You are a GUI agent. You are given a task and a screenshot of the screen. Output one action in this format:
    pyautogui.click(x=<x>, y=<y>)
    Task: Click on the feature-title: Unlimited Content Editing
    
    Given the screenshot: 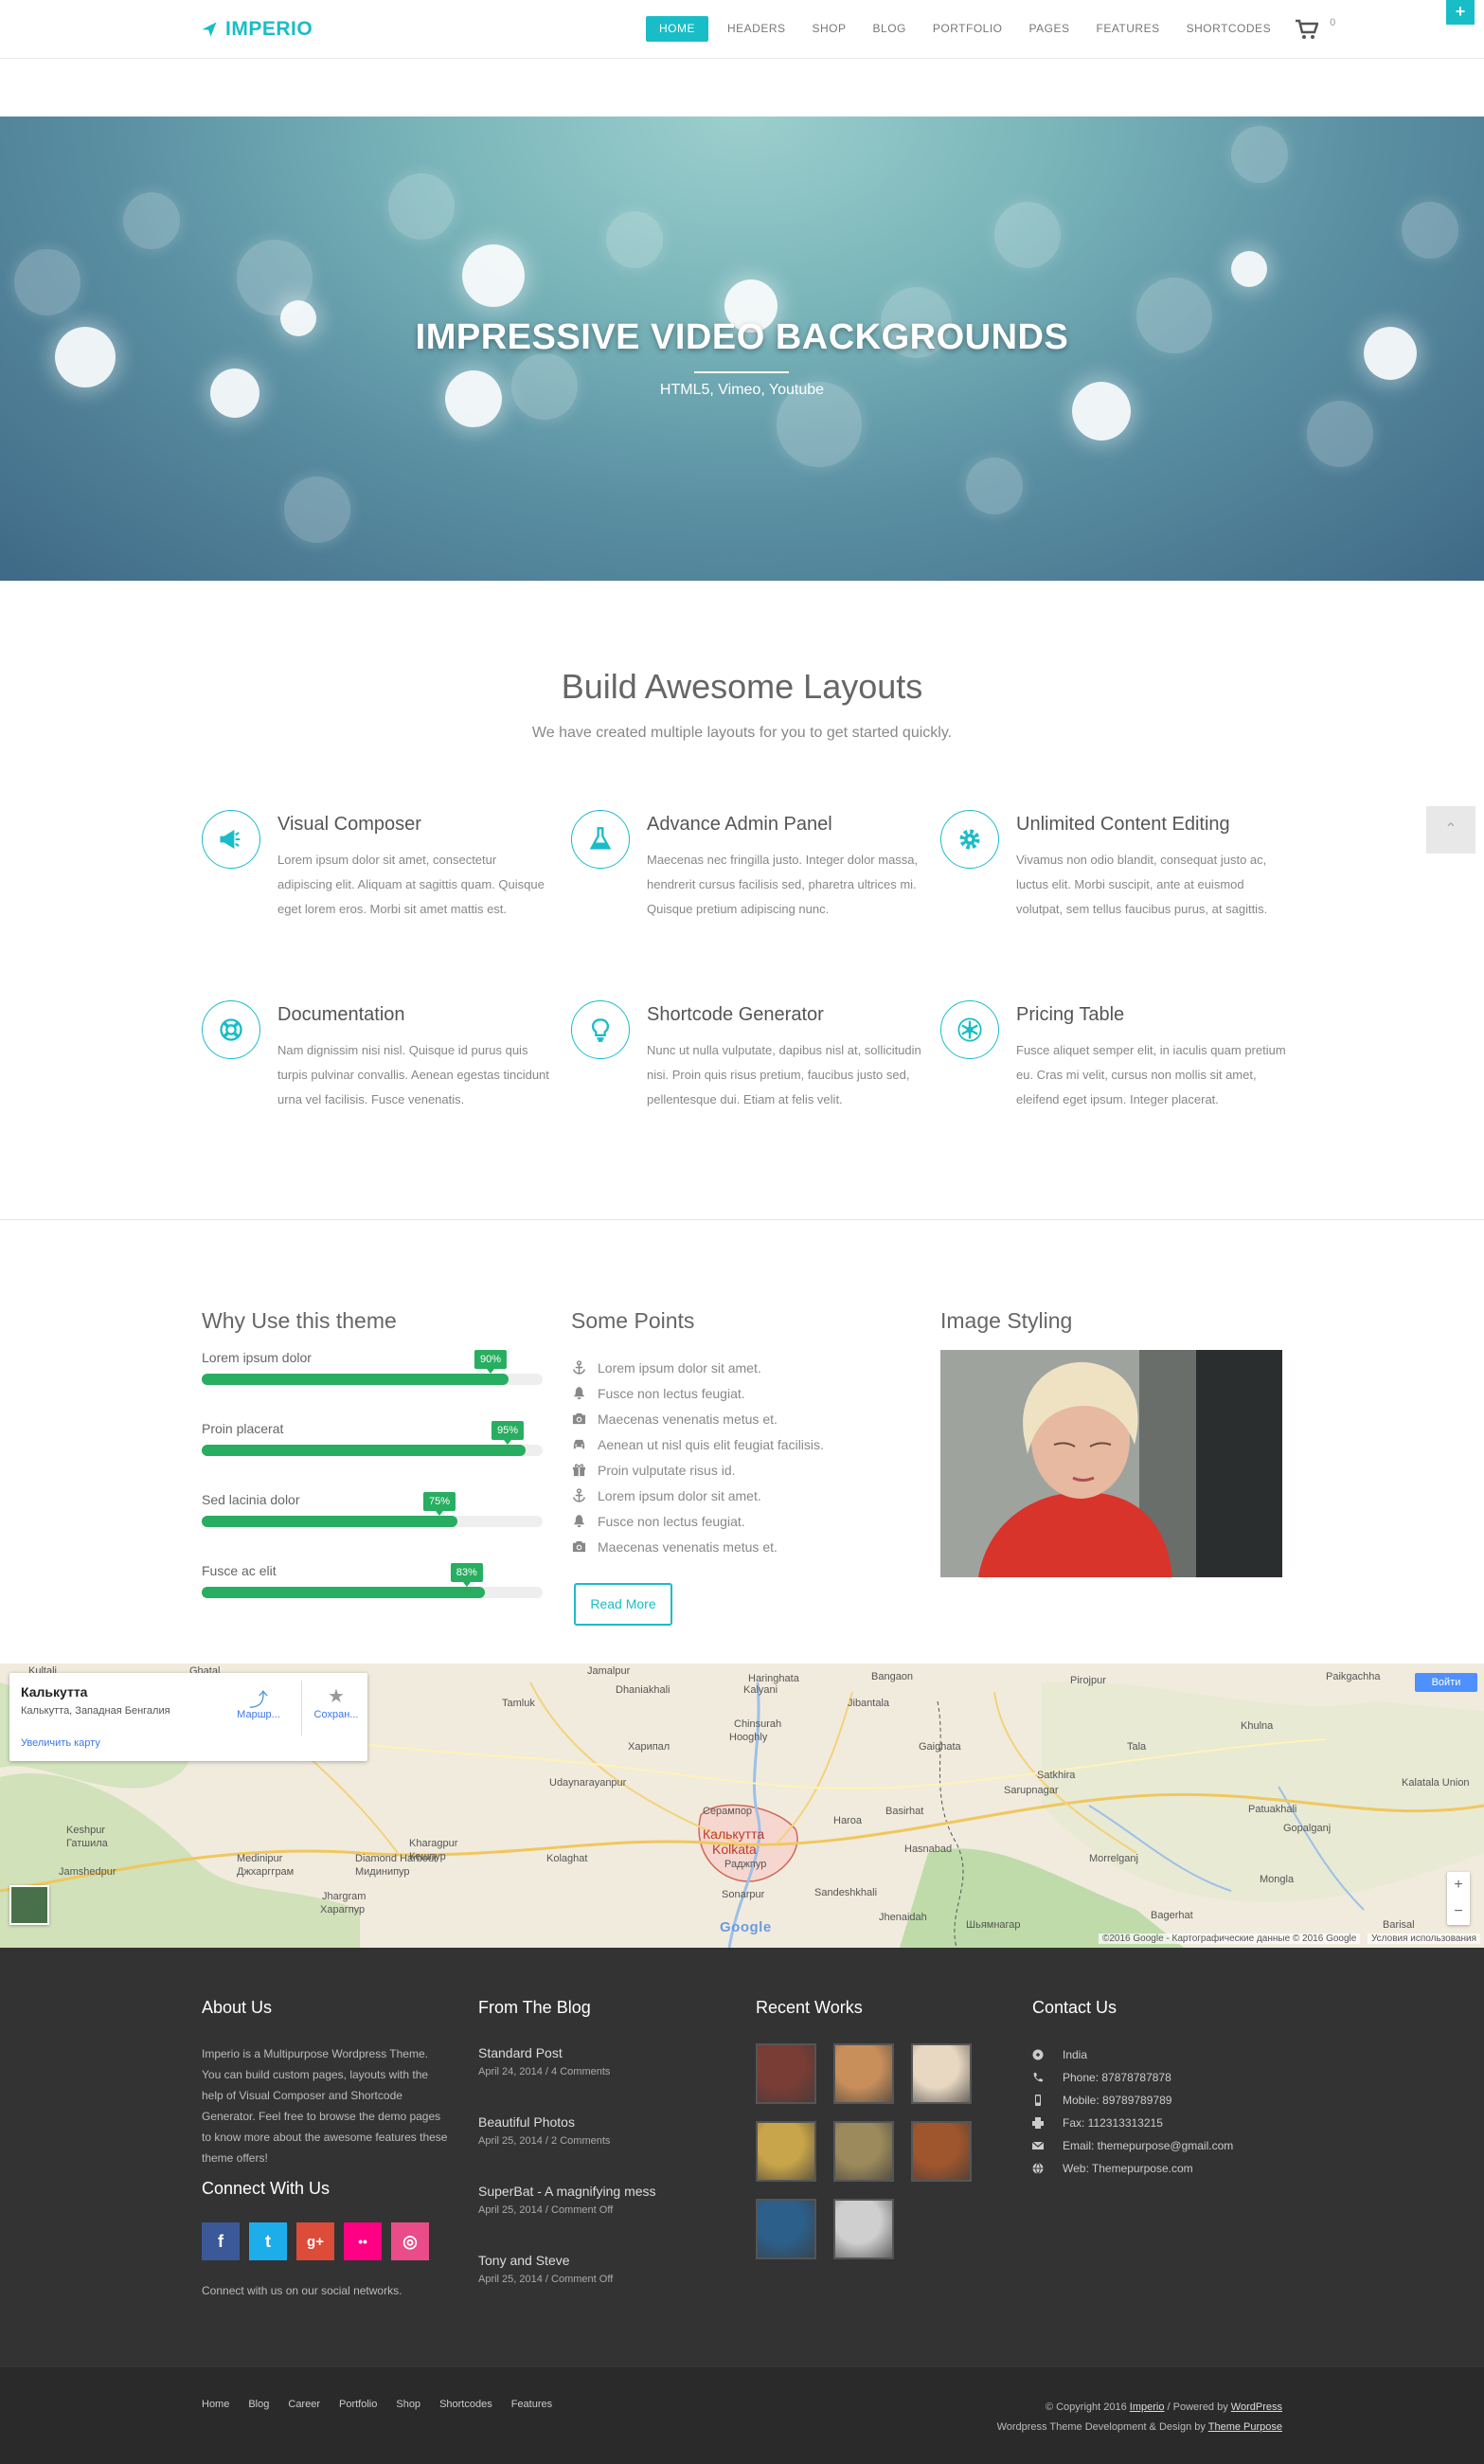 What is the action you would take?
    pyautogui.click(x=1123, y=824)
    